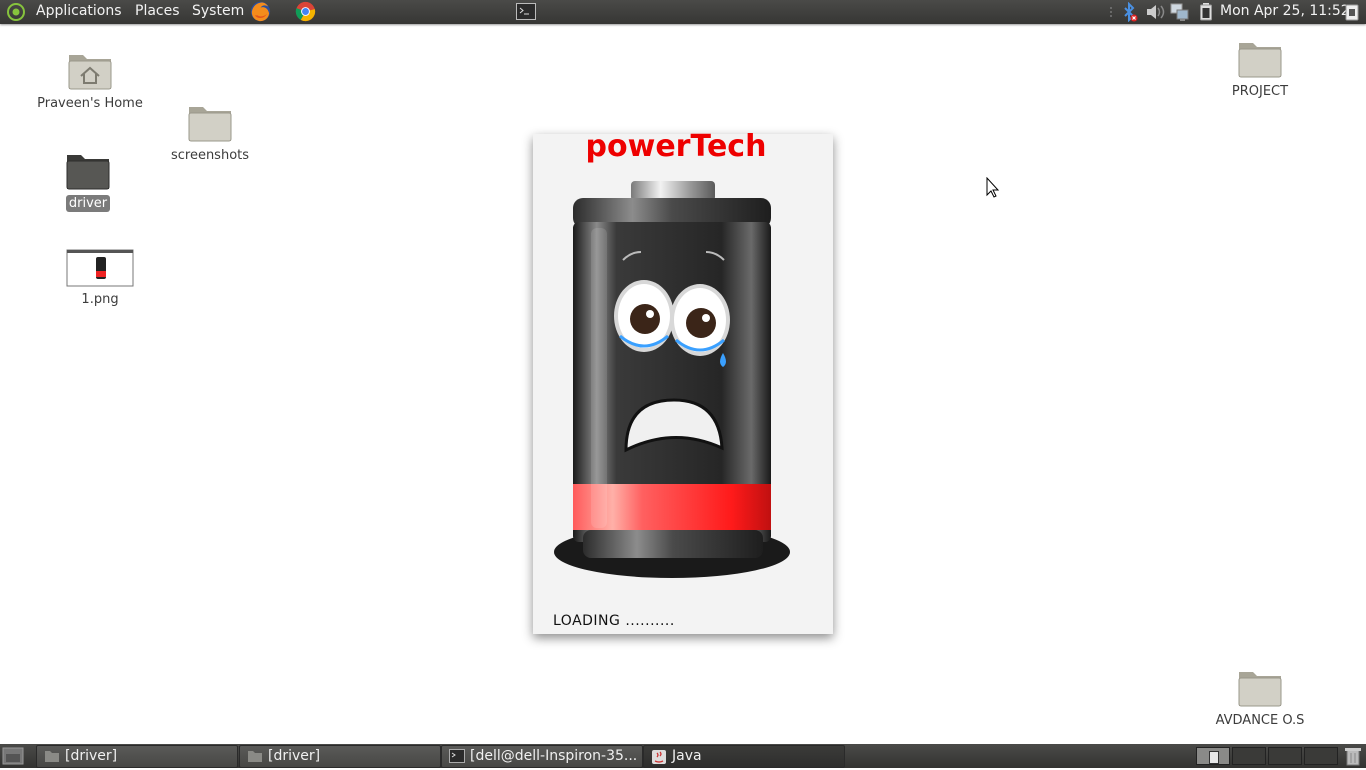  What do you see at coordinates (137, 756) in the screenshot?
I see `taskbar-item-driver-1: [driver]` at bounding box center [137, 756].